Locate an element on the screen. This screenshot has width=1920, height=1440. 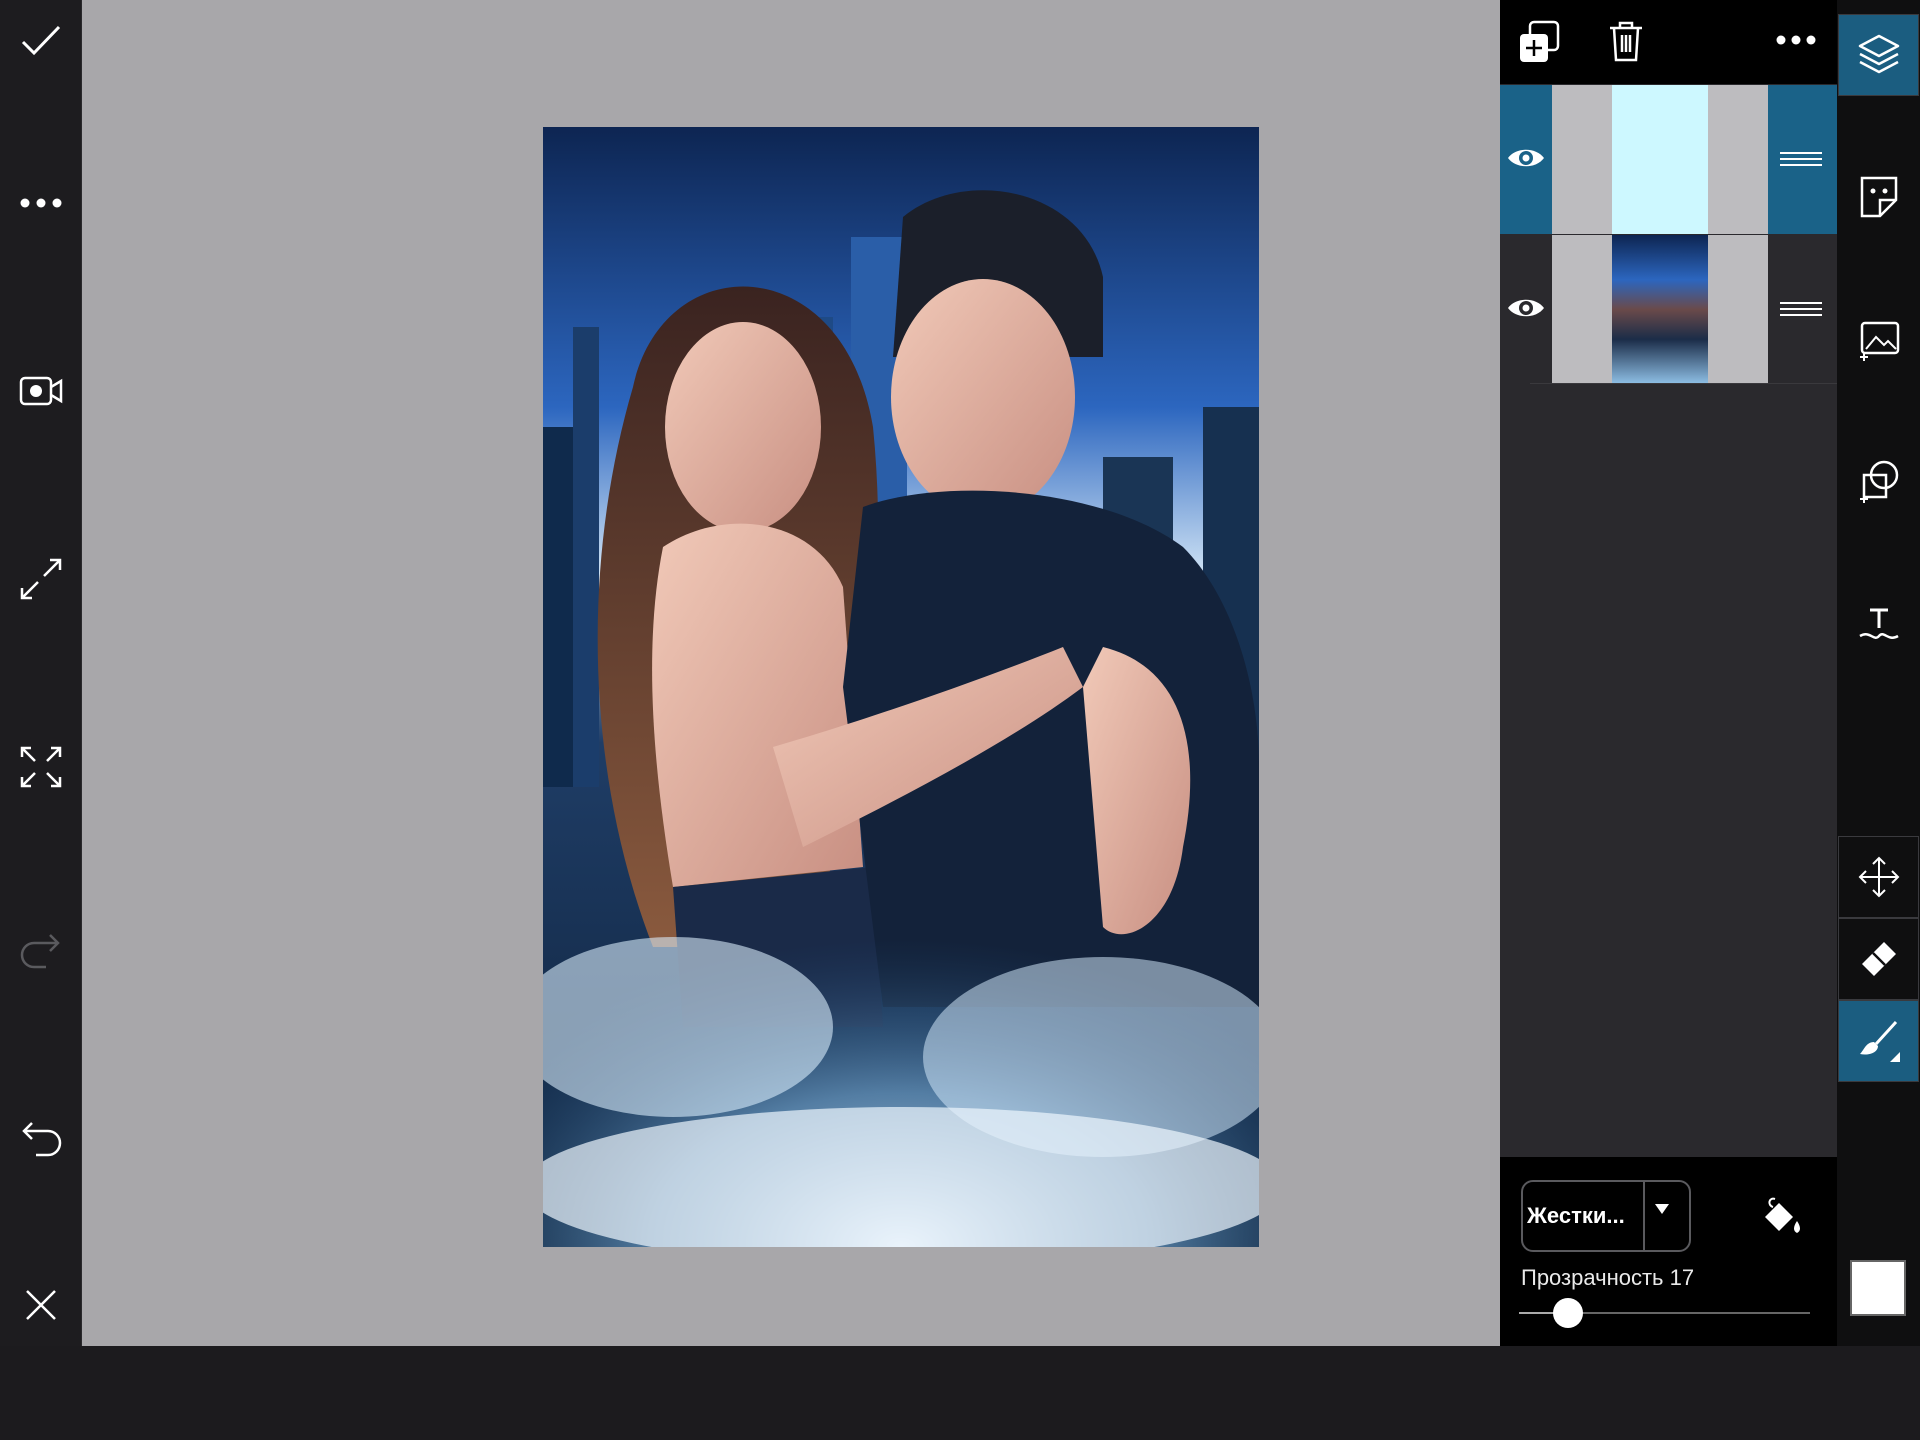
layer-thumbnail-fill is located at coordinates (1660, 159).